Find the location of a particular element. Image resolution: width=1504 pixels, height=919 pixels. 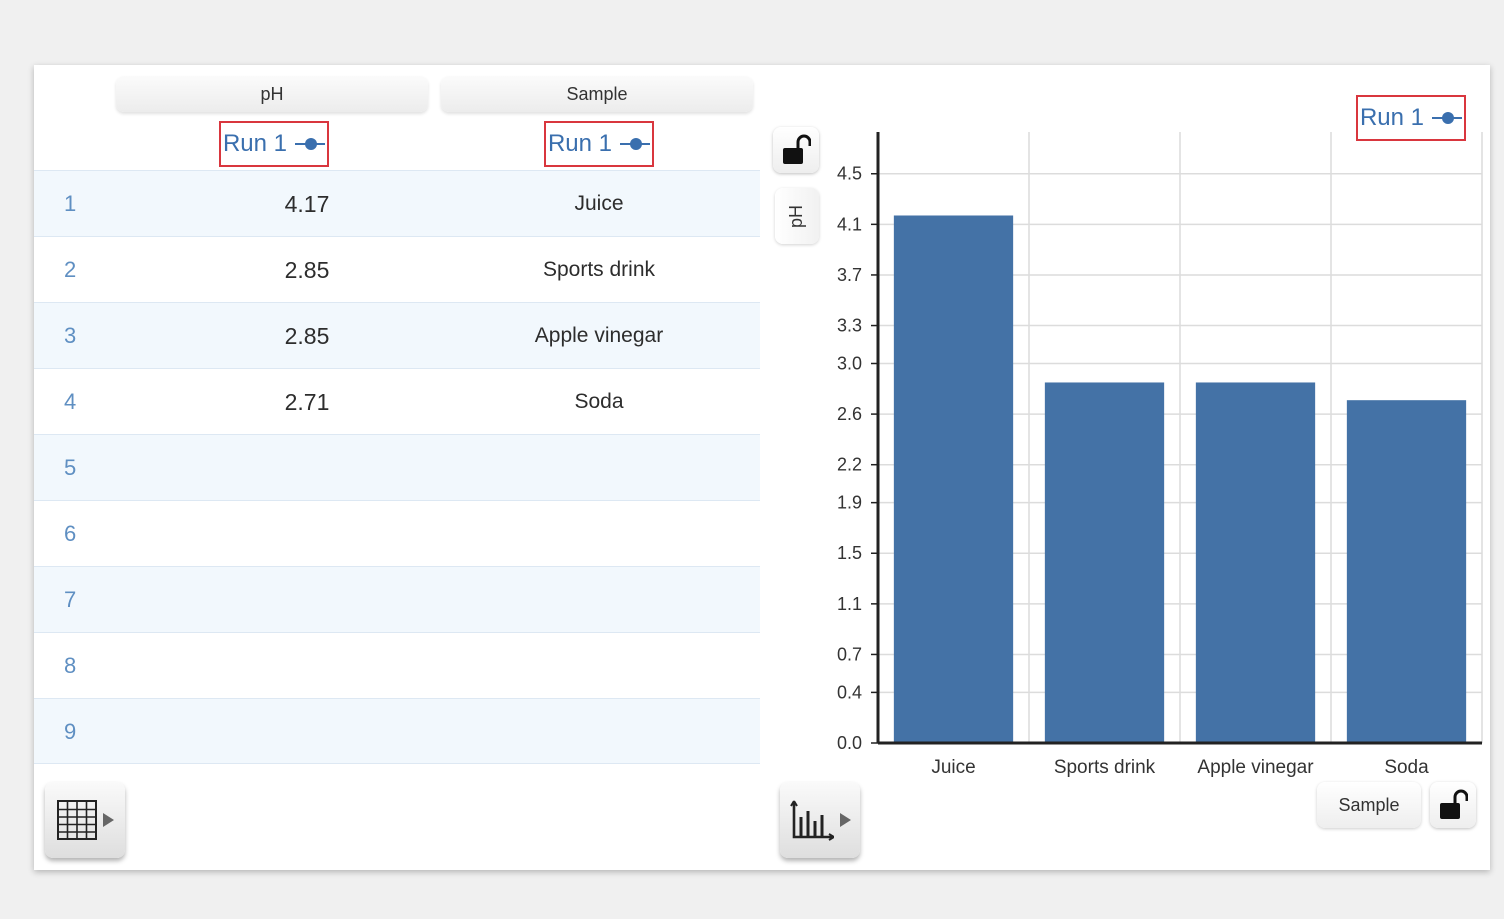

cell-sample: Apple vinegar is located at coordinates (599, 336).